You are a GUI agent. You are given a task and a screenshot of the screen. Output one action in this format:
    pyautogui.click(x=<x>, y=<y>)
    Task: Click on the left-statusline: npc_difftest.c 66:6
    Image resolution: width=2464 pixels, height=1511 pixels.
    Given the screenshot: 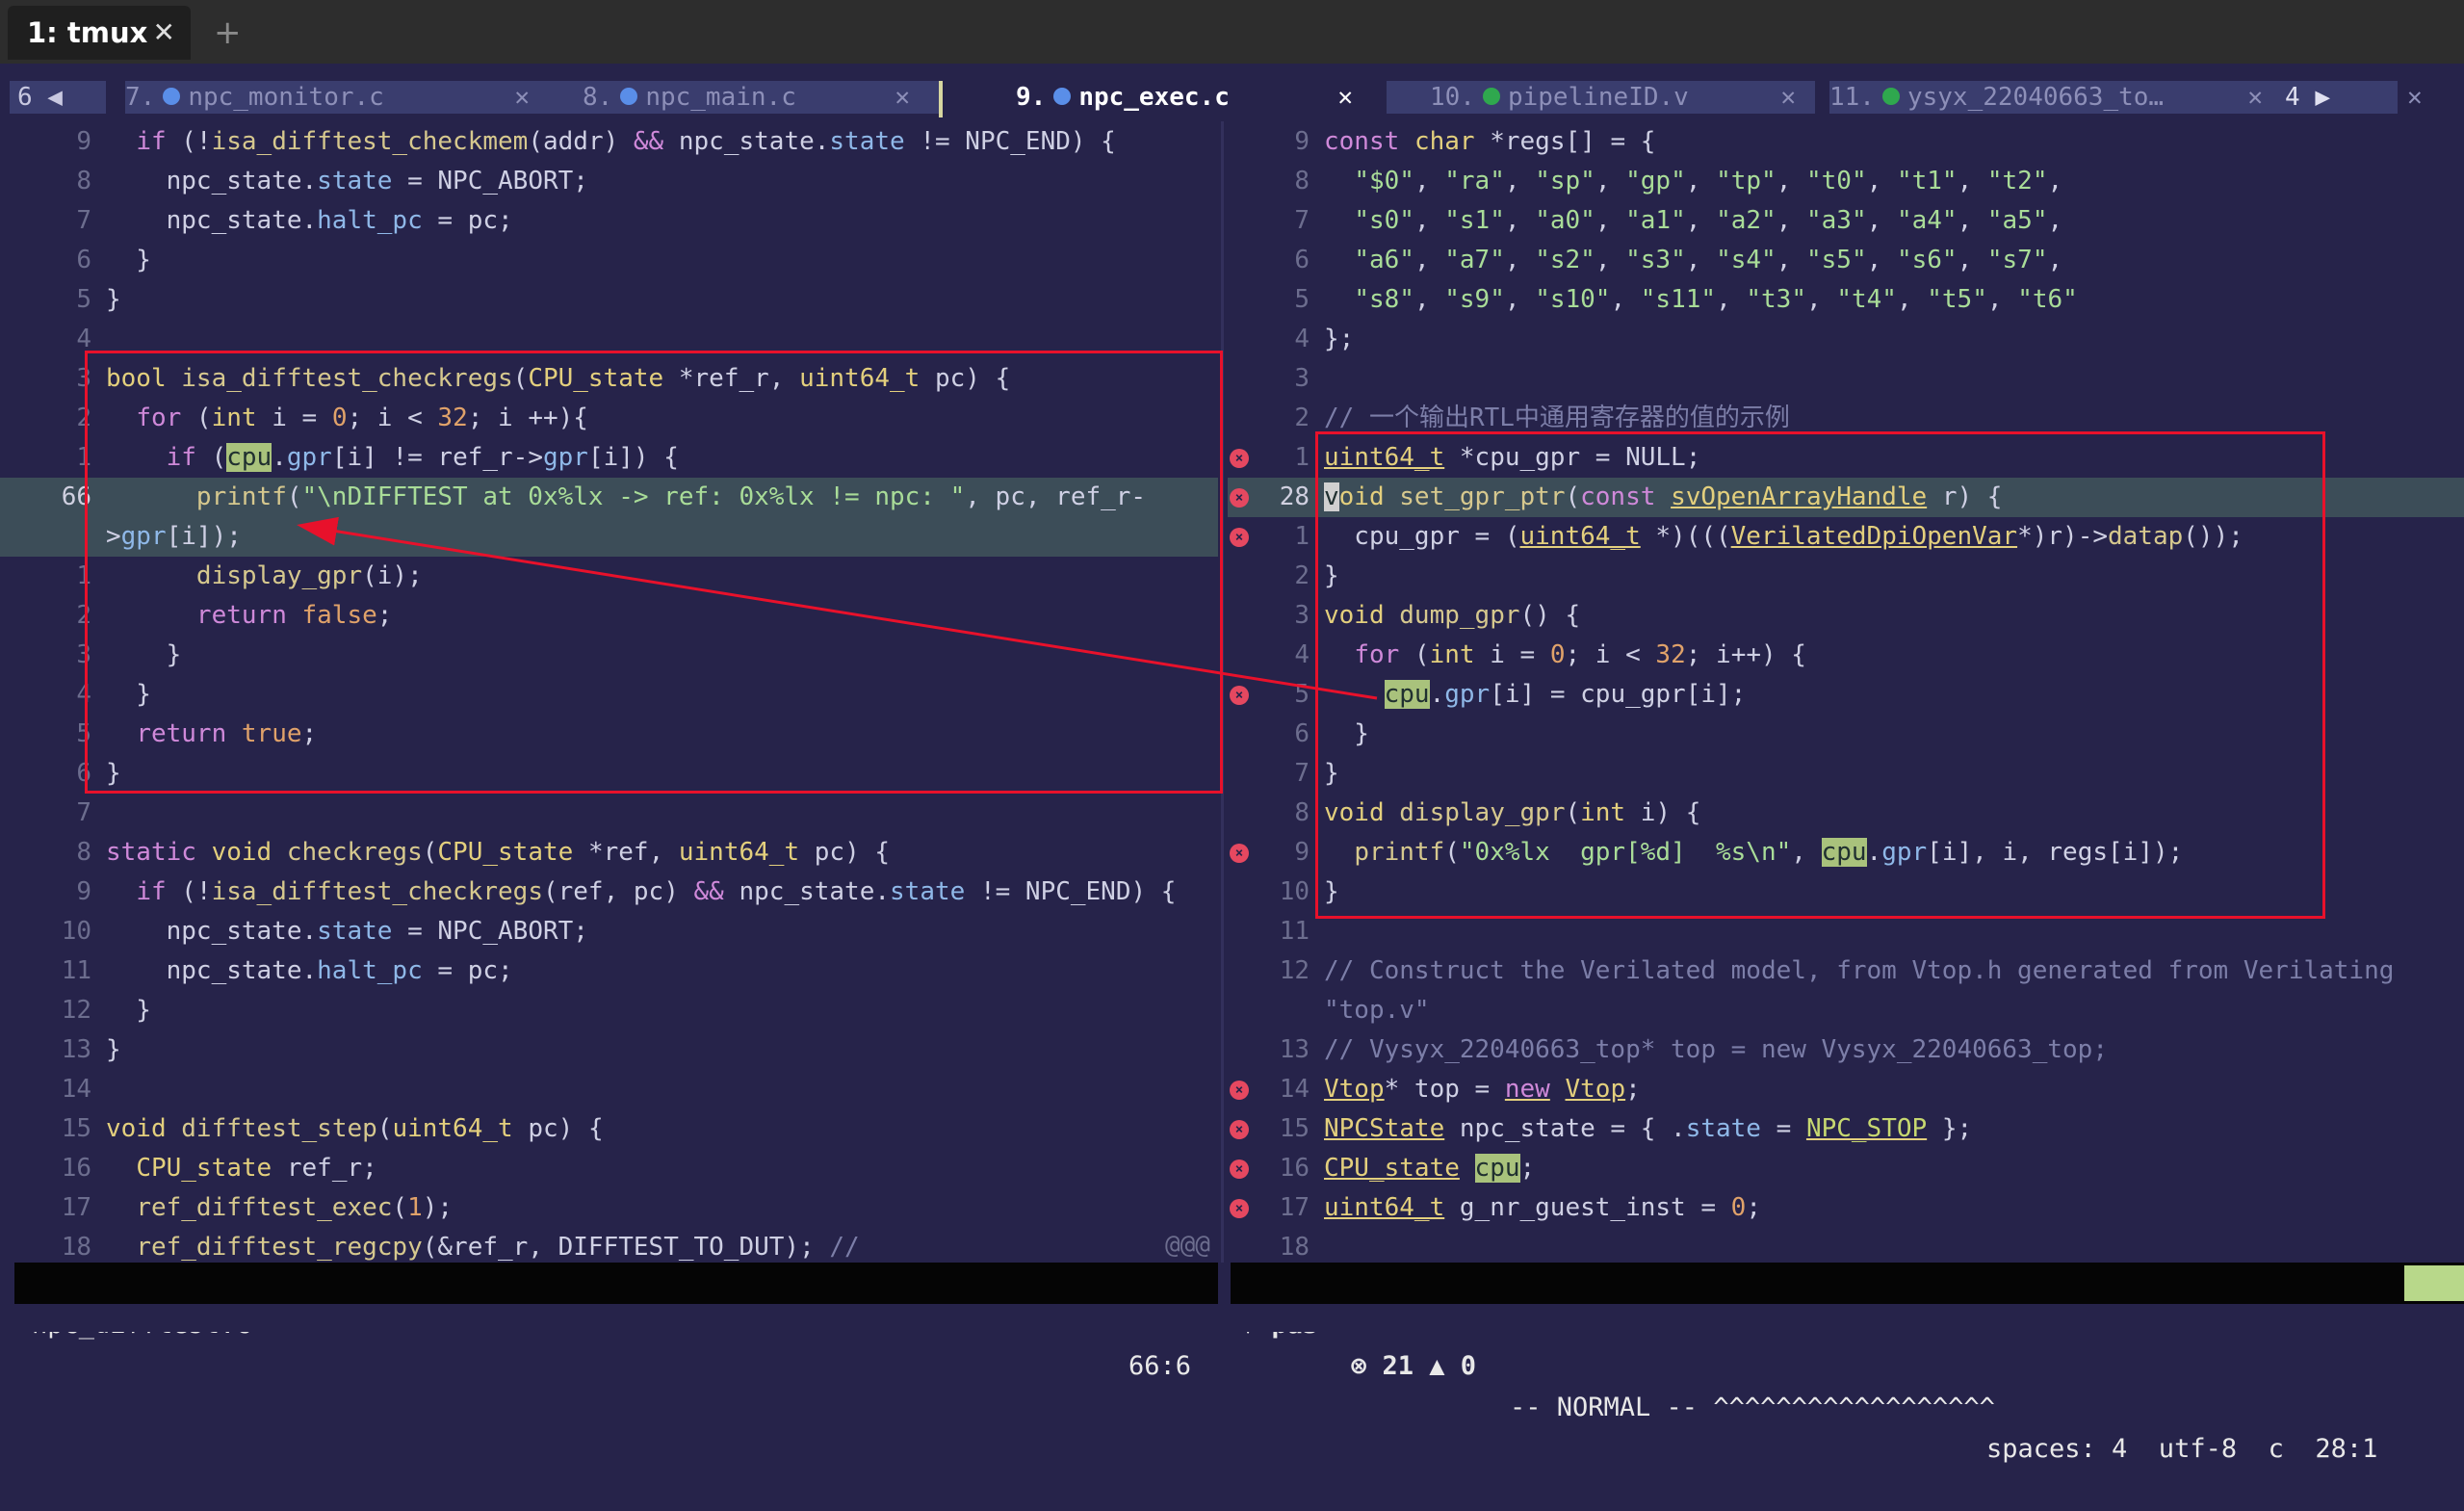 What is the action you would take?
    pyautogui.click(x=616, y=1322)
    